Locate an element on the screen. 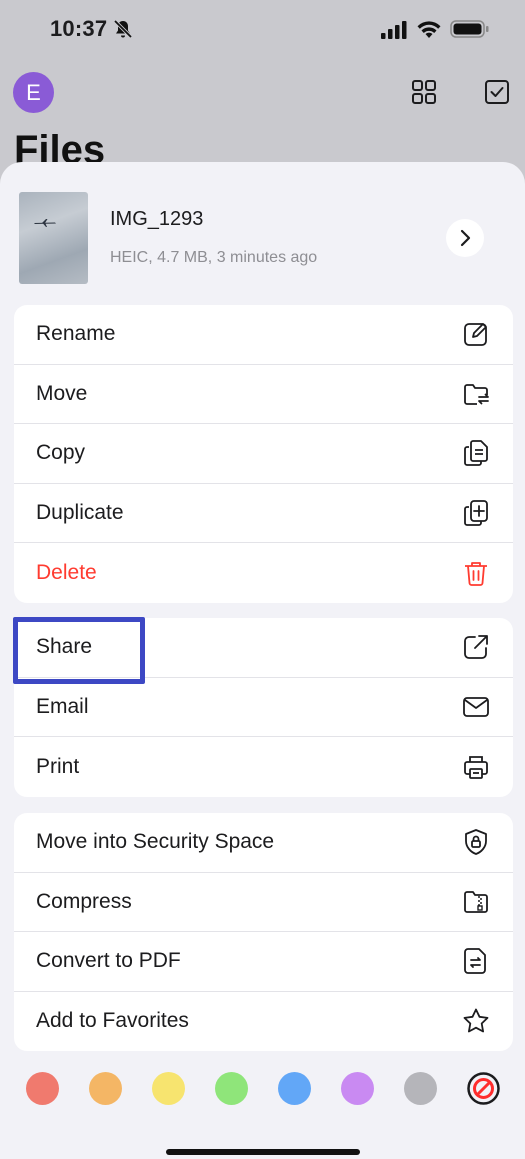 The height and width of the screenshot is (1159, 525). no-tag-icon is located at coordinates (483, 1088).